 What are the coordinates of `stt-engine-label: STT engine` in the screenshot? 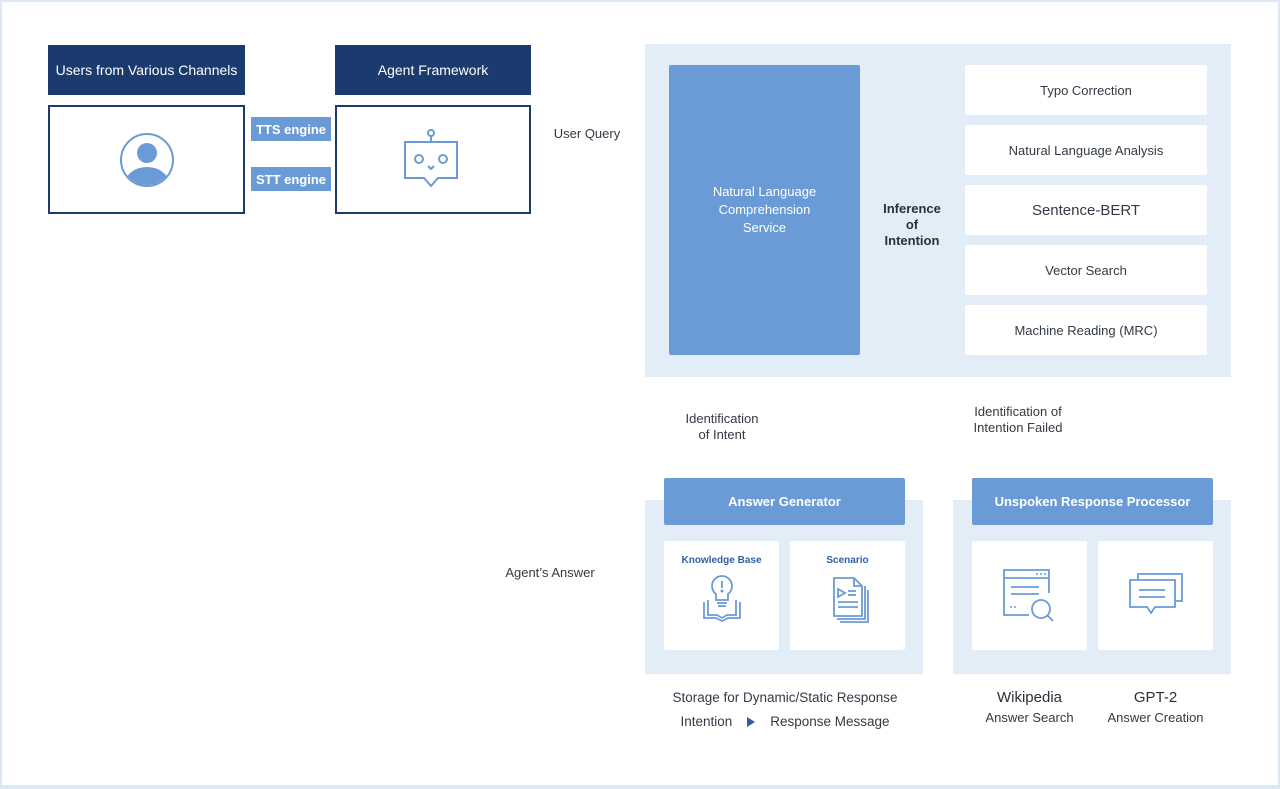 It's located at (291, 179).